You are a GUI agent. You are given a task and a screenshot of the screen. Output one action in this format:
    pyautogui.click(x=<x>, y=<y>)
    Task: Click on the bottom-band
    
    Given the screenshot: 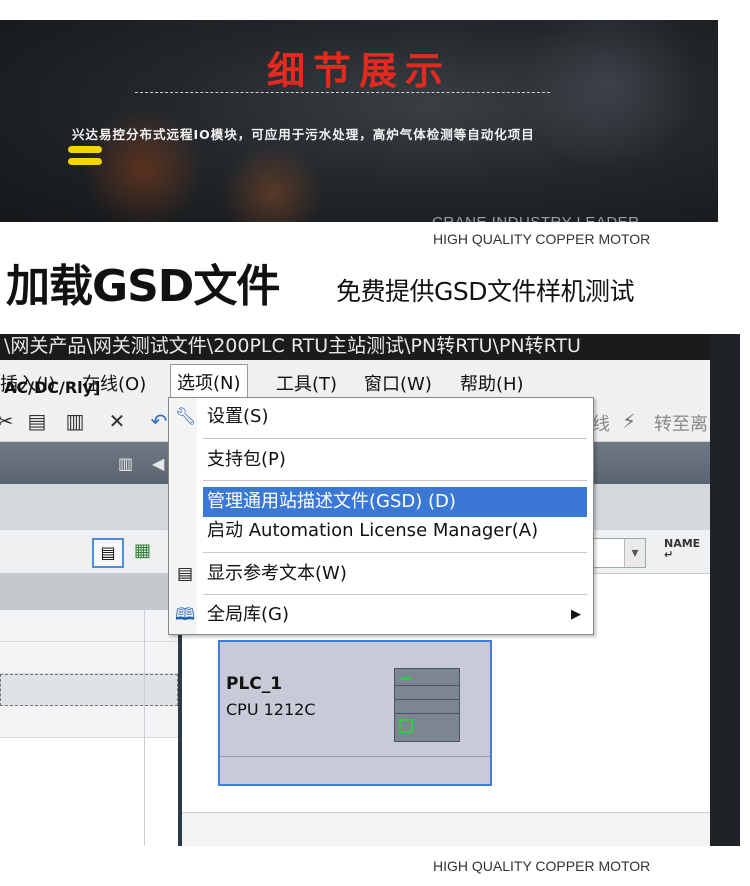 What is the action you would take?
    pyautogui.click(x=355, y=850)
    